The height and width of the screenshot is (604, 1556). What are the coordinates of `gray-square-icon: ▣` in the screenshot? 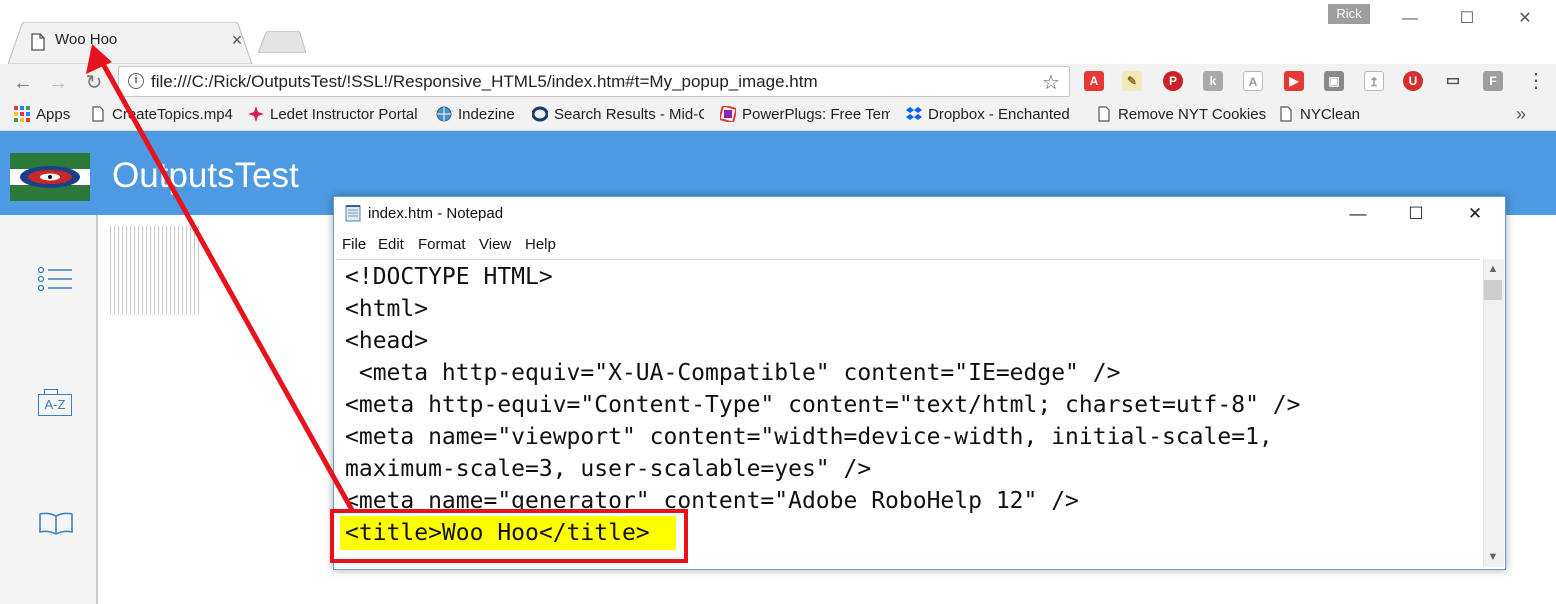 It's located at (1334, 81).